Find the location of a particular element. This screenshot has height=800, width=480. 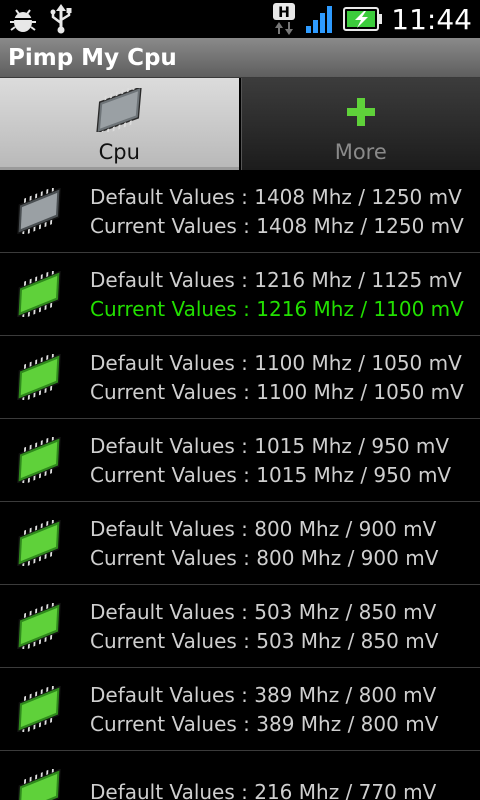

battery-charging-icon is located at coordinates (363, 19).